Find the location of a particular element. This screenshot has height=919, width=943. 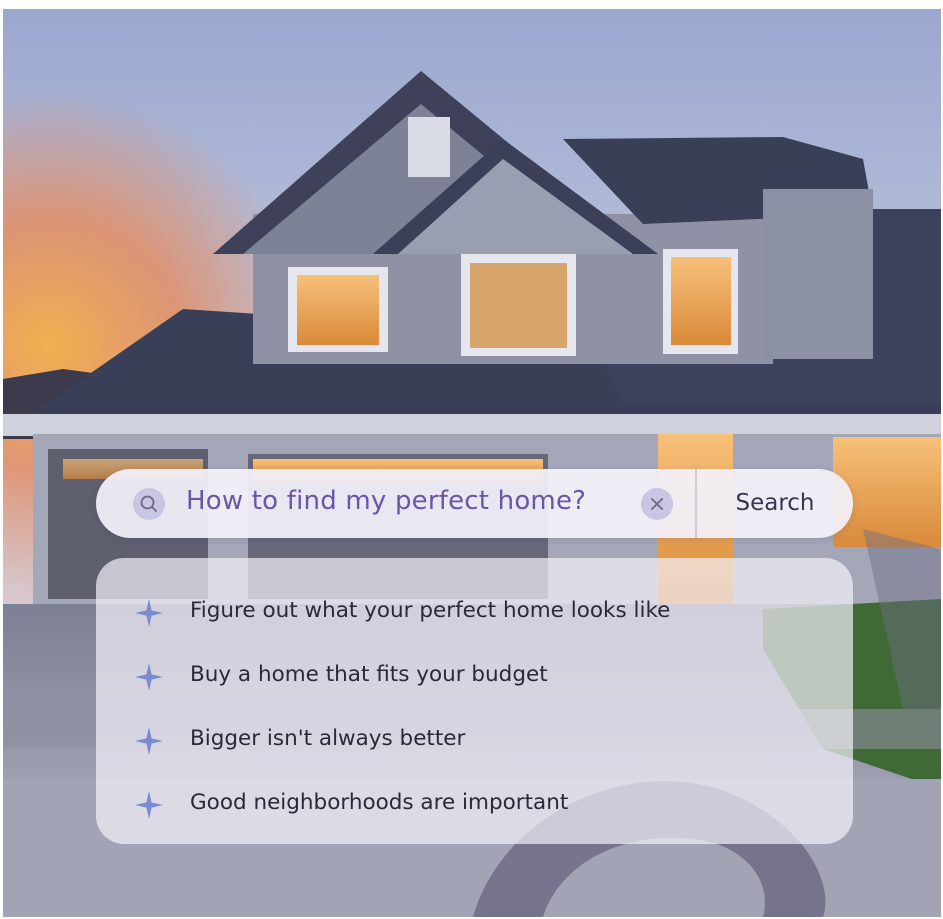

search-bar: How to find my perfect home? Search is located at coordinates (474, 503).